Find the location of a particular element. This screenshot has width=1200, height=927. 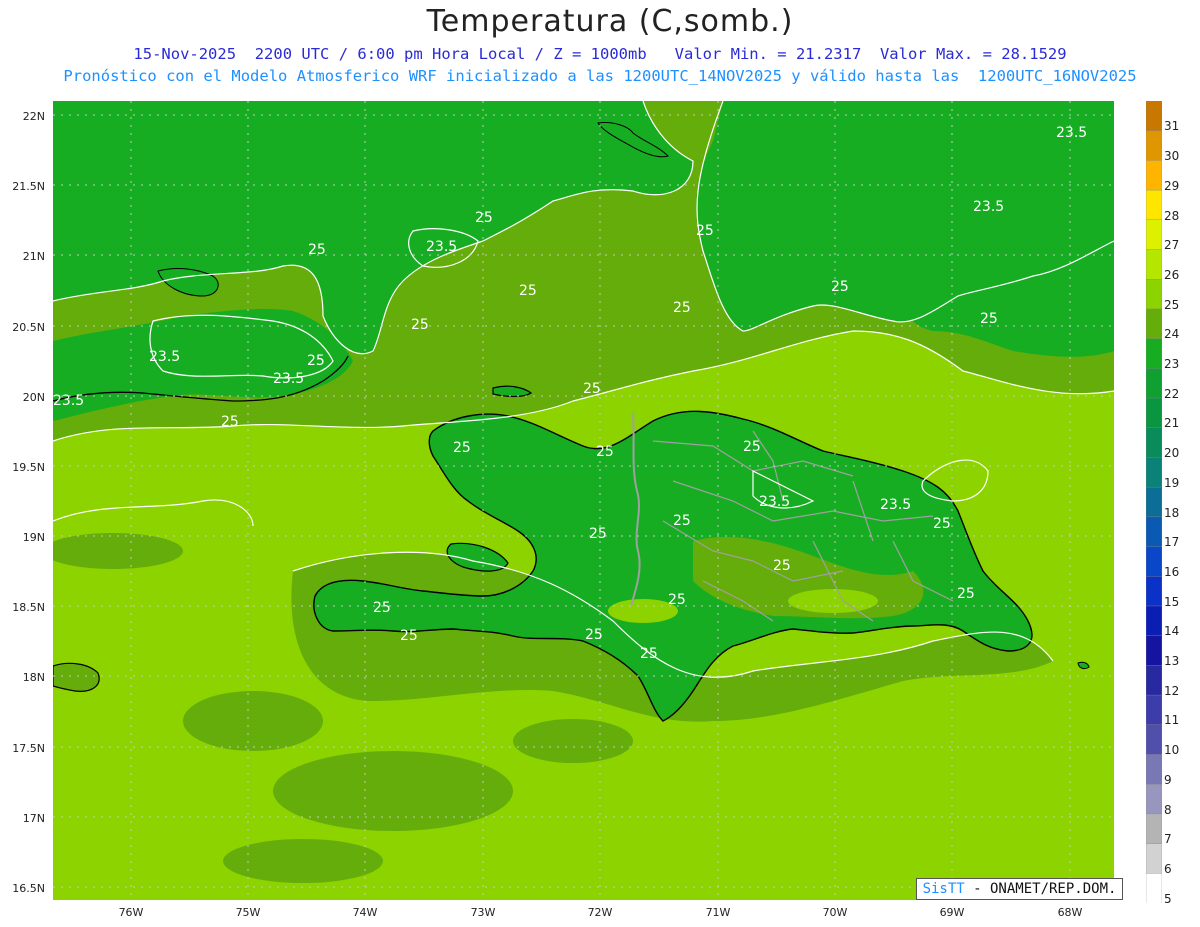

map-title: Temperatura (C,somb.) is located at coordinates (610, 21).